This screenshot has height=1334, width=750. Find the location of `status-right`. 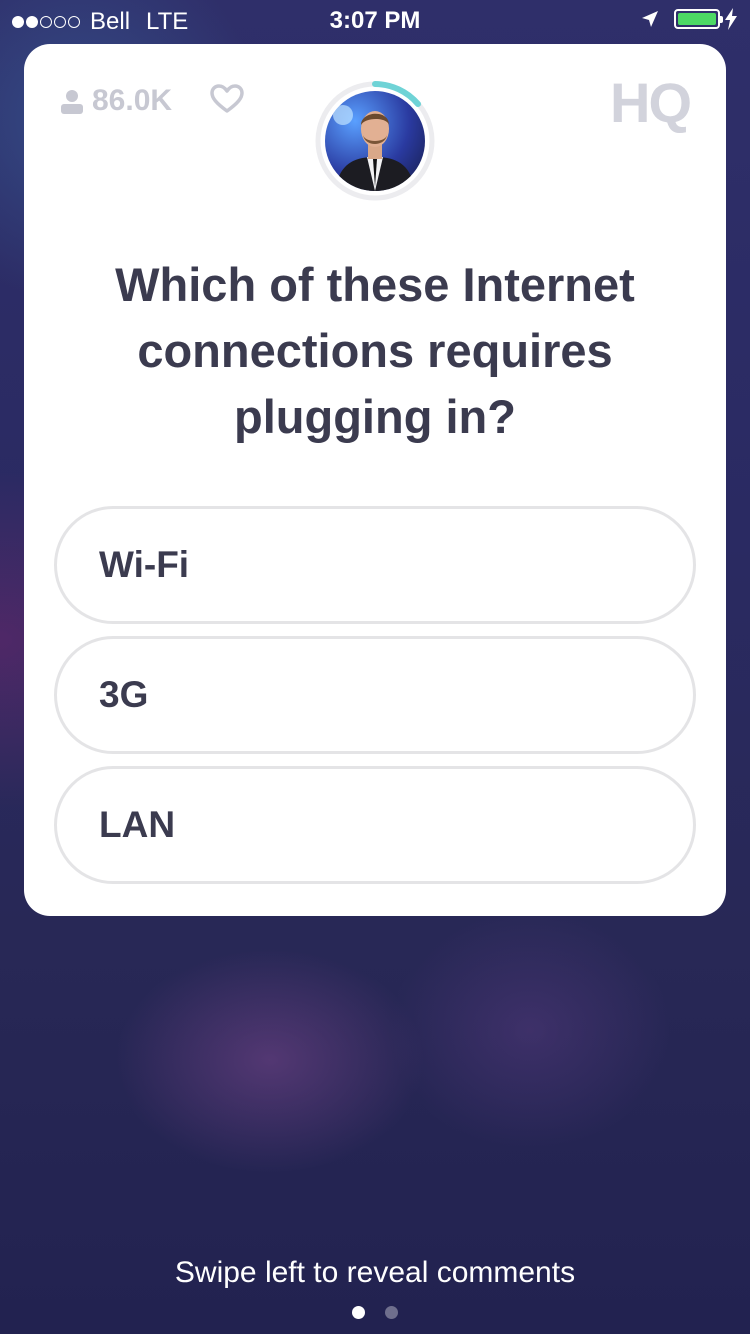

status-right is located at coordinates (689, 19).